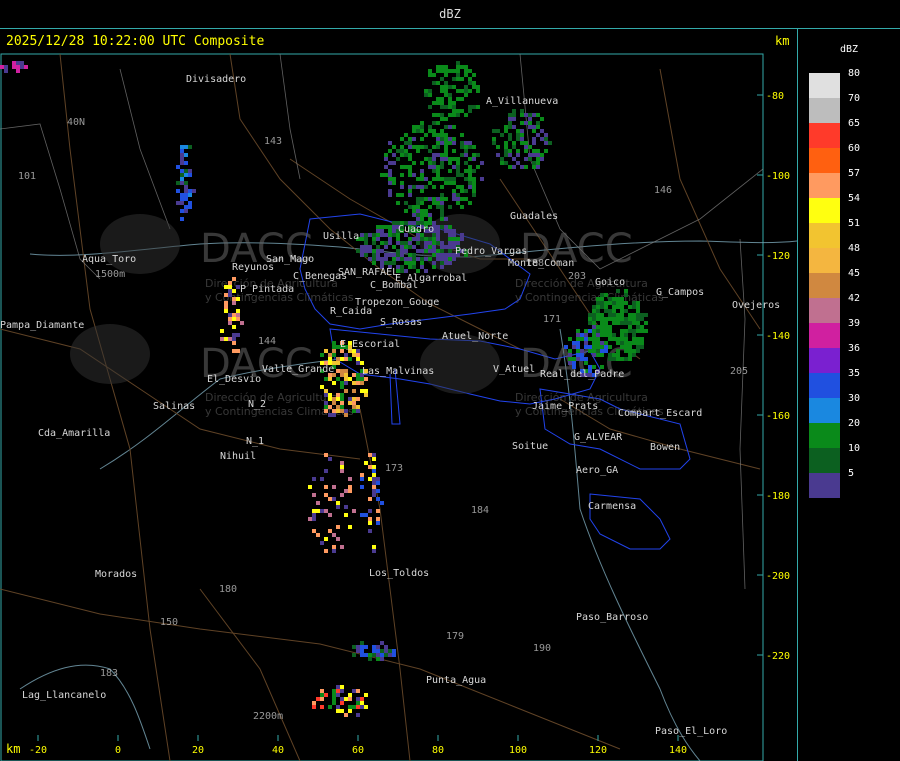 This screenshot has width=900, height=761. Describe the element at coordinates (399, 573) in the screenshot. I see `place-label: Los_Toldos` at that location.